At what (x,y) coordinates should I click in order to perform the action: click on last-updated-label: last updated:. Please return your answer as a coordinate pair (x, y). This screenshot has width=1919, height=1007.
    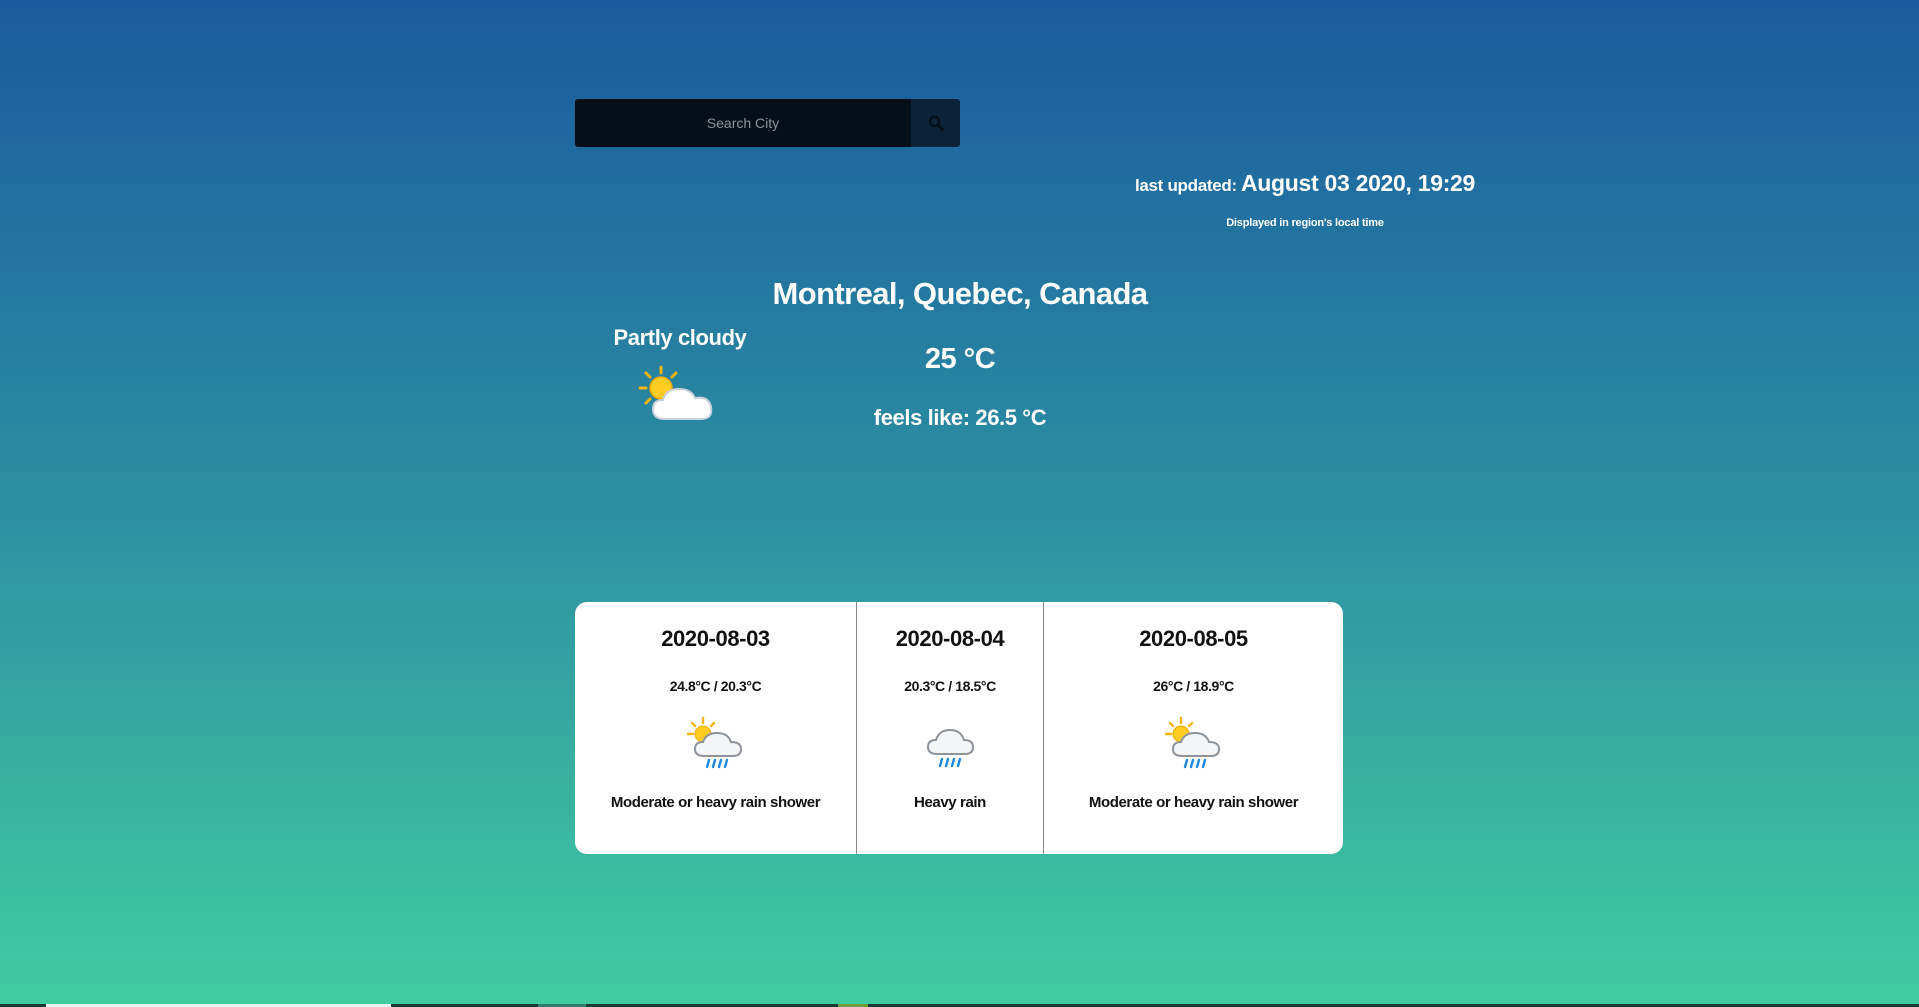
    Looking at the image, I should click on (1185, 185).